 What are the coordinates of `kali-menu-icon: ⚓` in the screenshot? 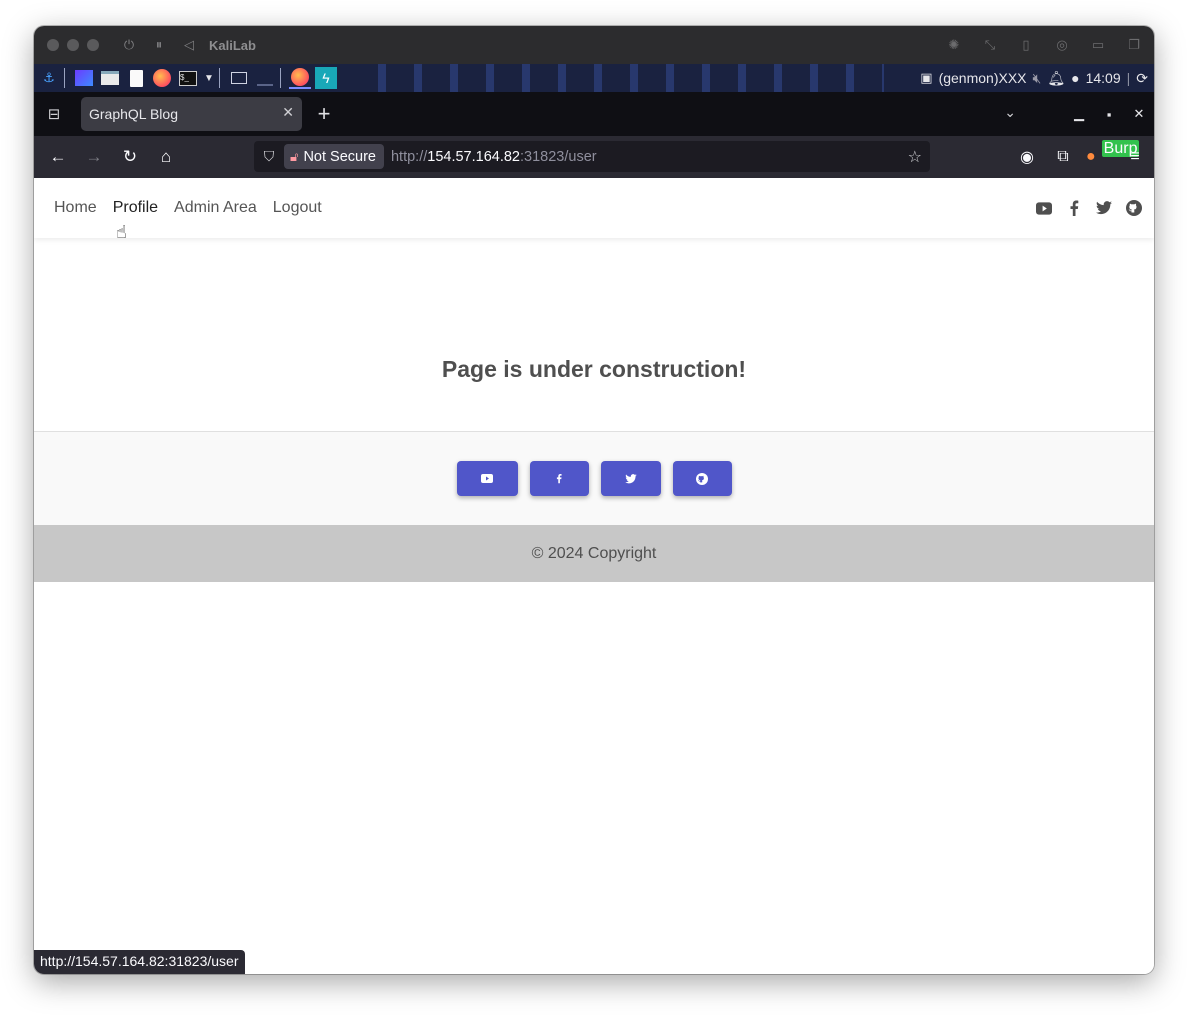 It's located at (49, 78).